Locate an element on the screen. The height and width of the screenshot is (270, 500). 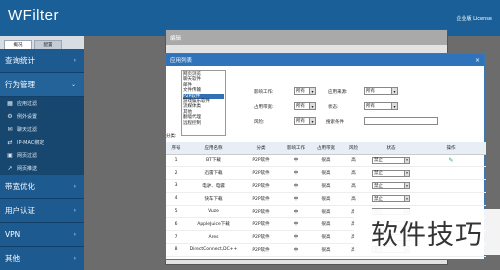
menu-label: 用户认证 is located at coordinates (20, 210).